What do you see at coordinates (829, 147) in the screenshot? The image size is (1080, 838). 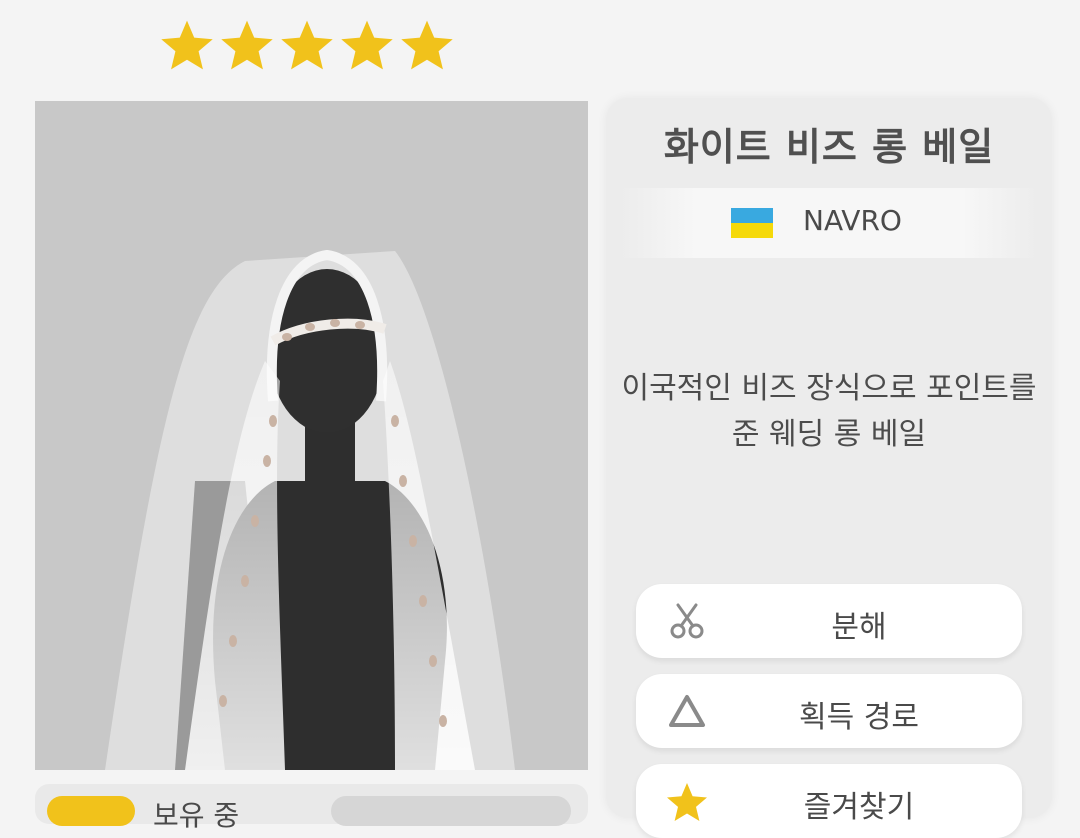 I see `item-name: 화이트 비즈 롱 베일` at bounding box center [829, 147].